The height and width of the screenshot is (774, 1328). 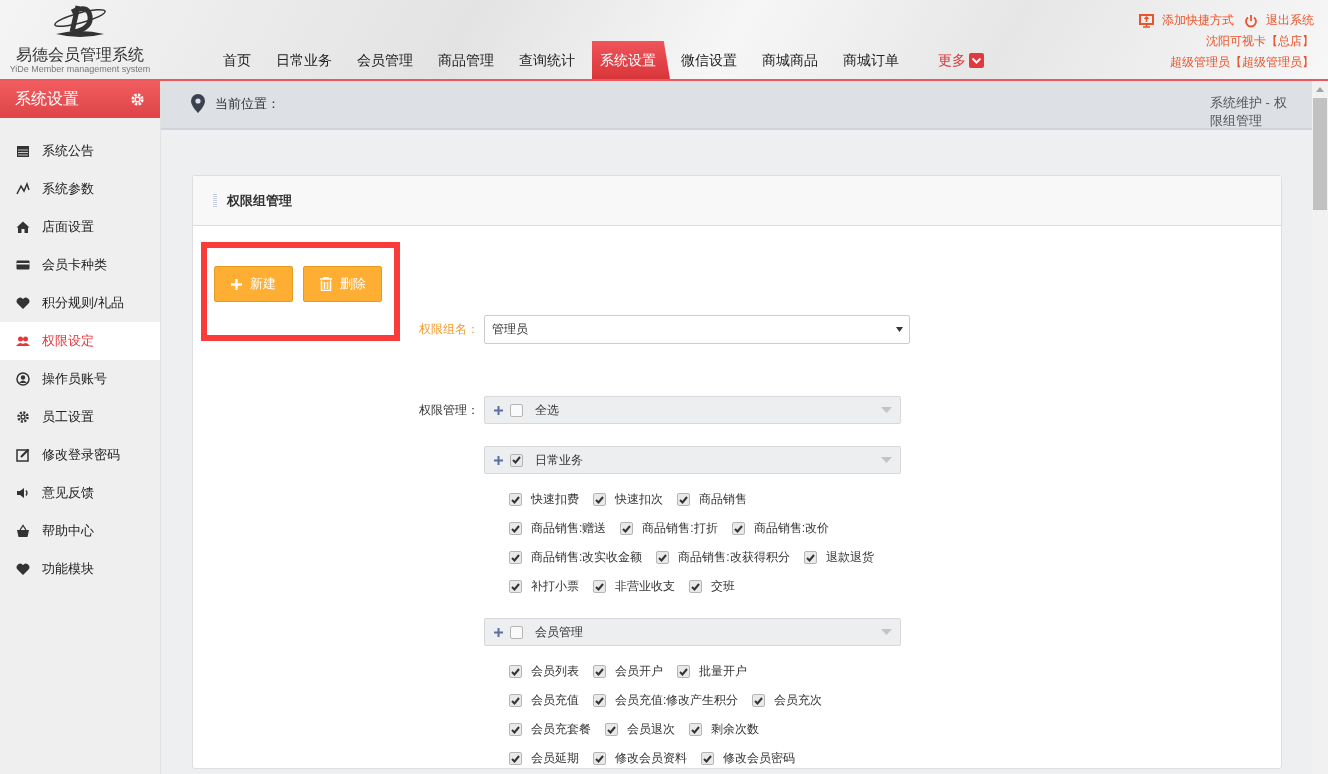 I want to click on user-name: 超级管理员【超级管理员】, so click(x=1242, y=62).